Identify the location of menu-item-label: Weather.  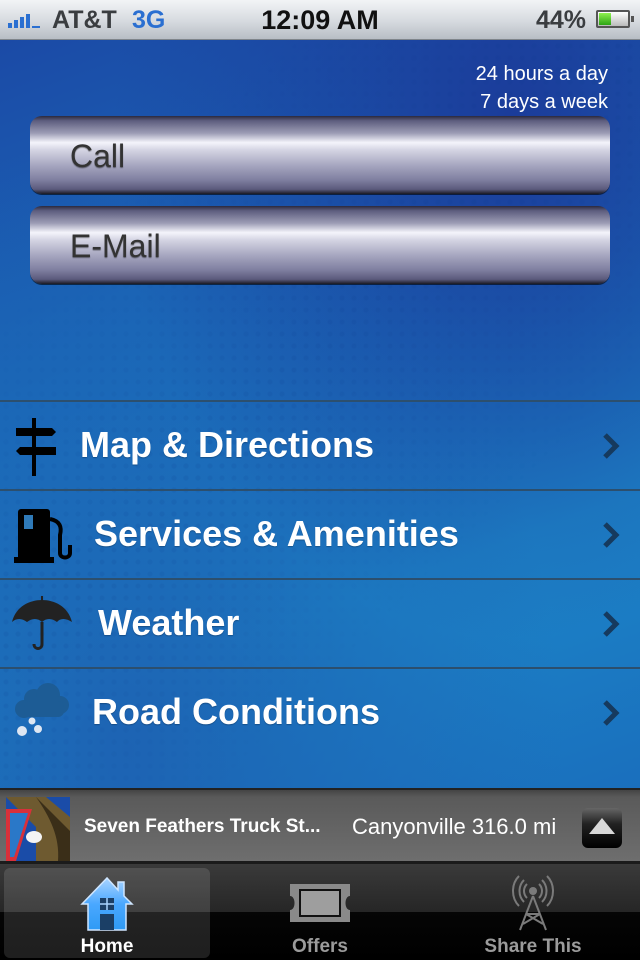
(169, 622).